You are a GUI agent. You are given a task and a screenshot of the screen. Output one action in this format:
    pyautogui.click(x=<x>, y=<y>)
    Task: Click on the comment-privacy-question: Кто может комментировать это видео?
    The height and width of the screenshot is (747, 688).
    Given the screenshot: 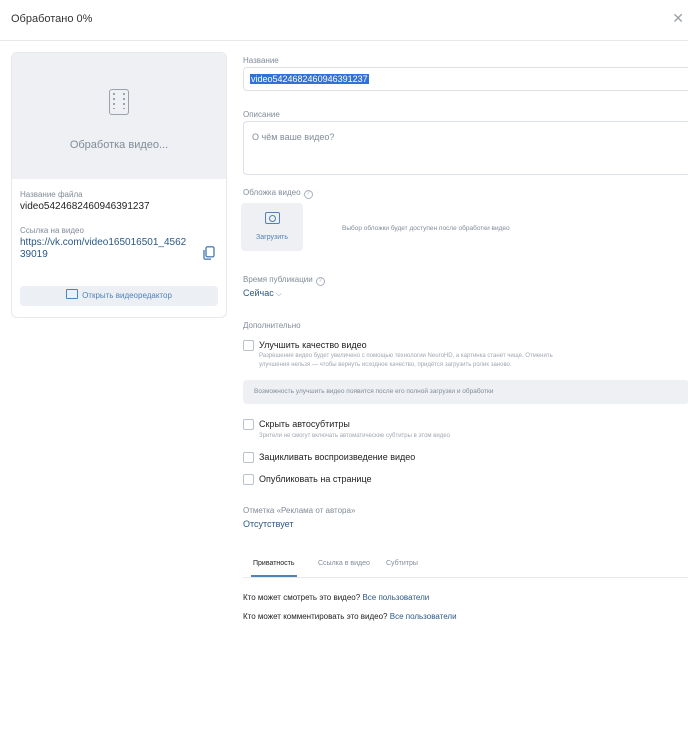 What is the action you would take?
    pyautogui.click(x=315, y=616)
    